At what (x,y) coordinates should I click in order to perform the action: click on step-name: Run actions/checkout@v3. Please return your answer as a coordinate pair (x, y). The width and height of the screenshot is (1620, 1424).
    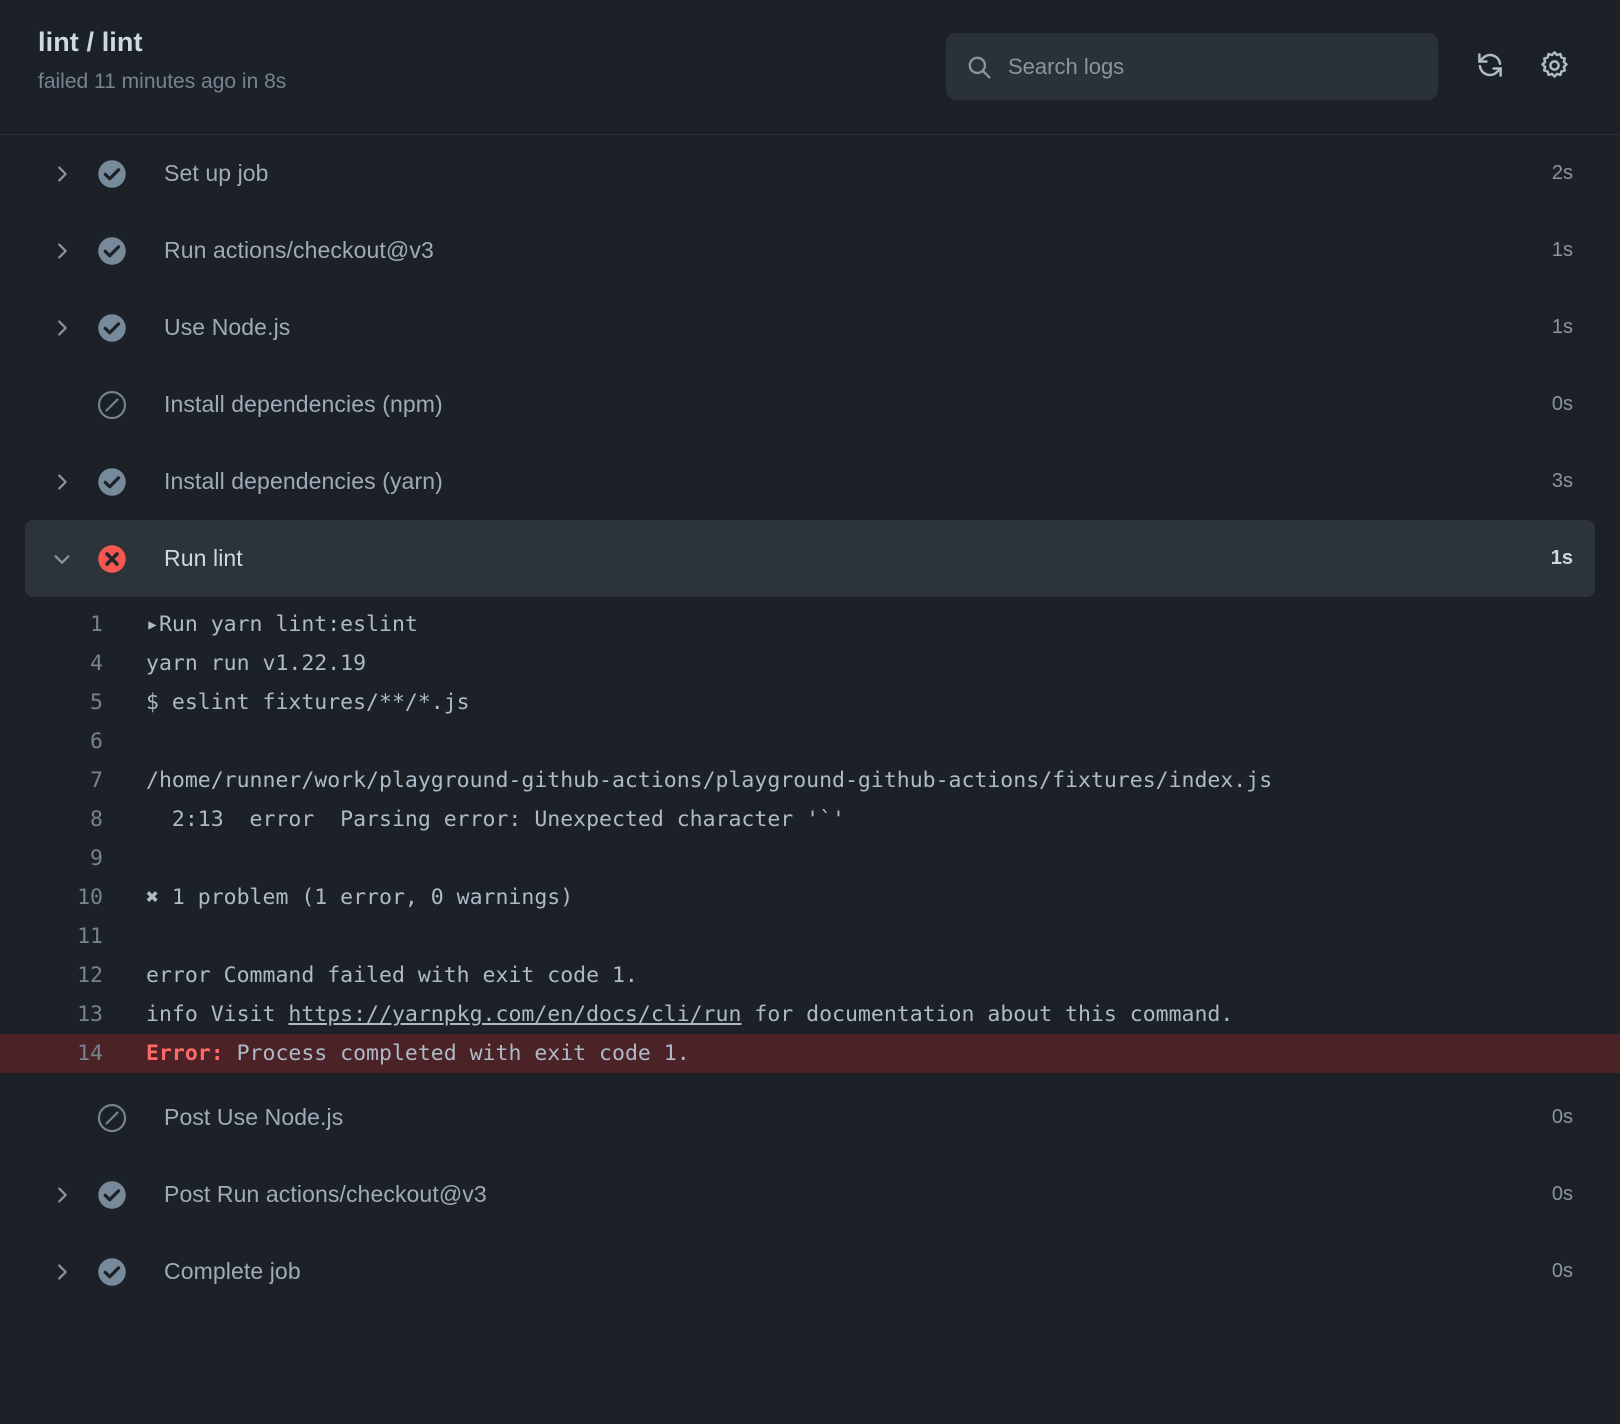
    Looking at the image, I should click on (299, 250).